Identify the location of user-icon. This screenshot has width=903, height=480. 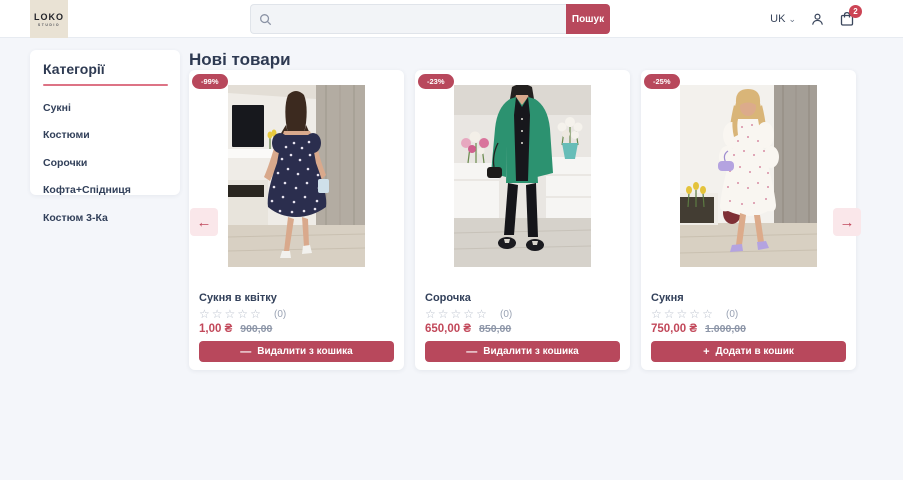
(817, 19).